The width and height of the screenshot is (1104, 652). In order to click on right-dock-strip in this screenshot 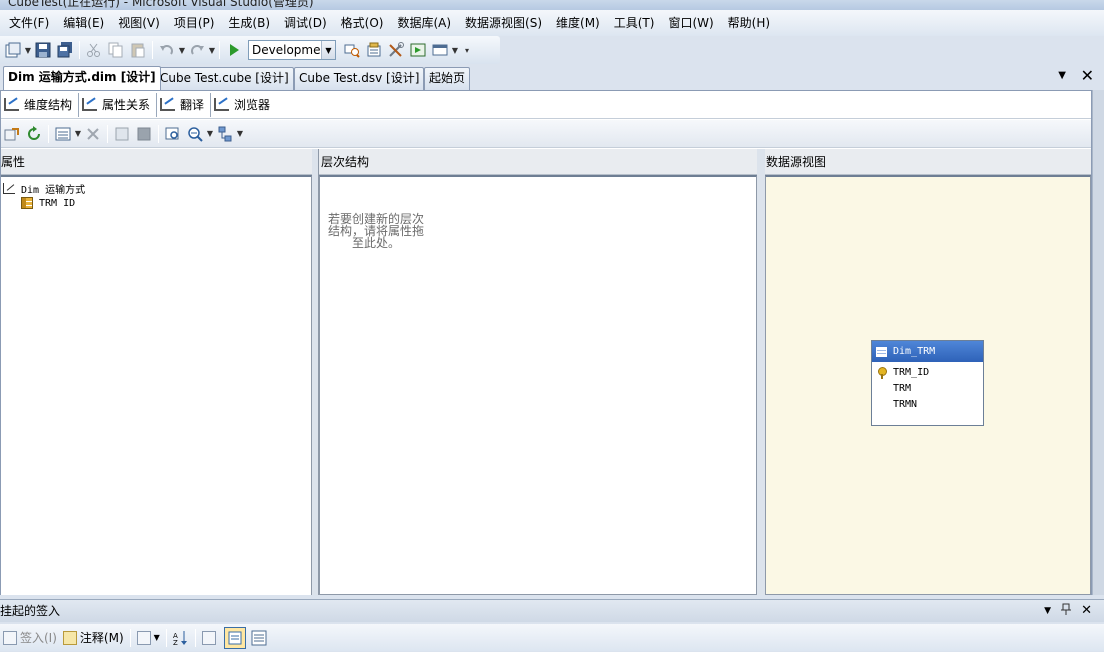, I will do `click(1098, 342)`.